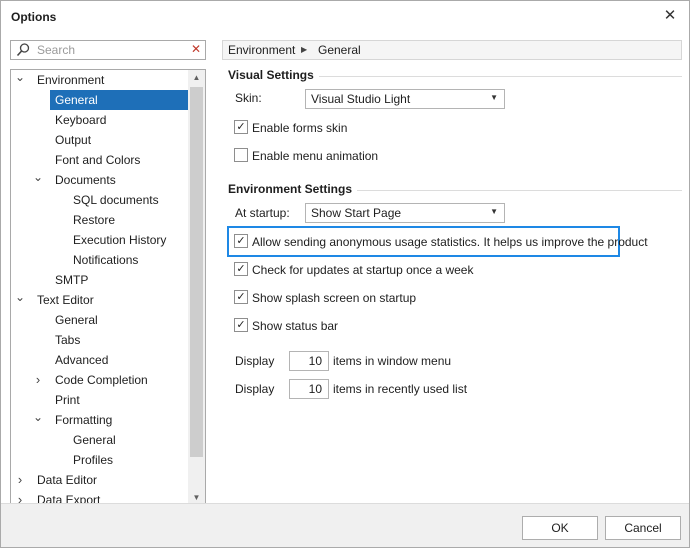 The image size is (690, 548). What do you see at coordinates (500, 76) in the screenshot?
I see `visual-settings-divider` at bounding box center [500, 76].